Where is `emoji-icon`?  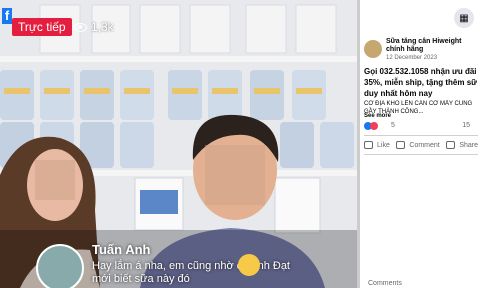
emoji-icon is located at coordinates (249, 265).